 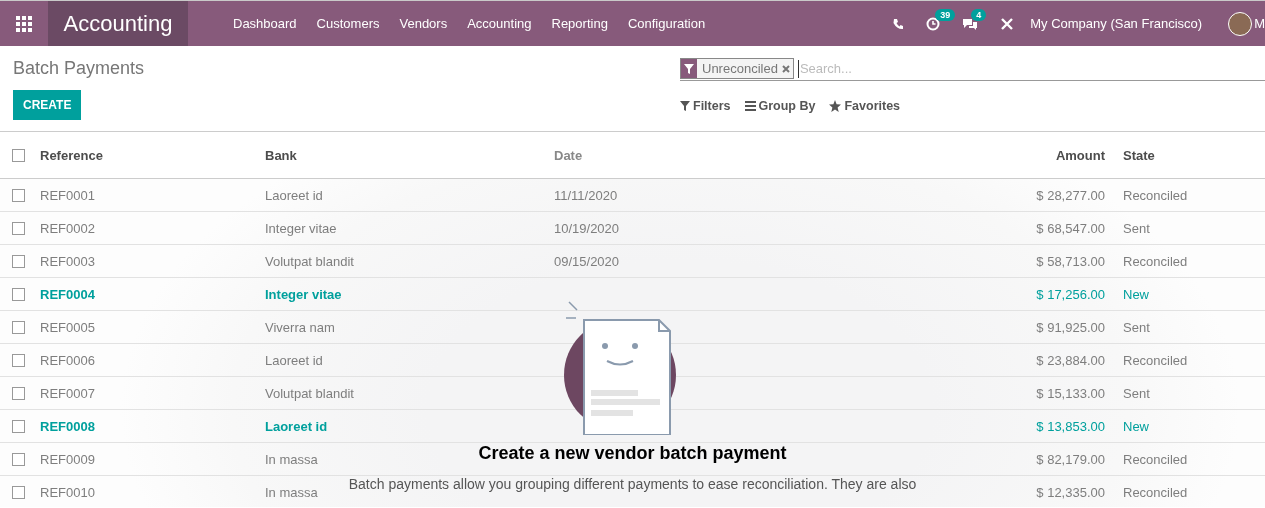 I want to click on menu-item: Vendors, so click(x=423, y=23).